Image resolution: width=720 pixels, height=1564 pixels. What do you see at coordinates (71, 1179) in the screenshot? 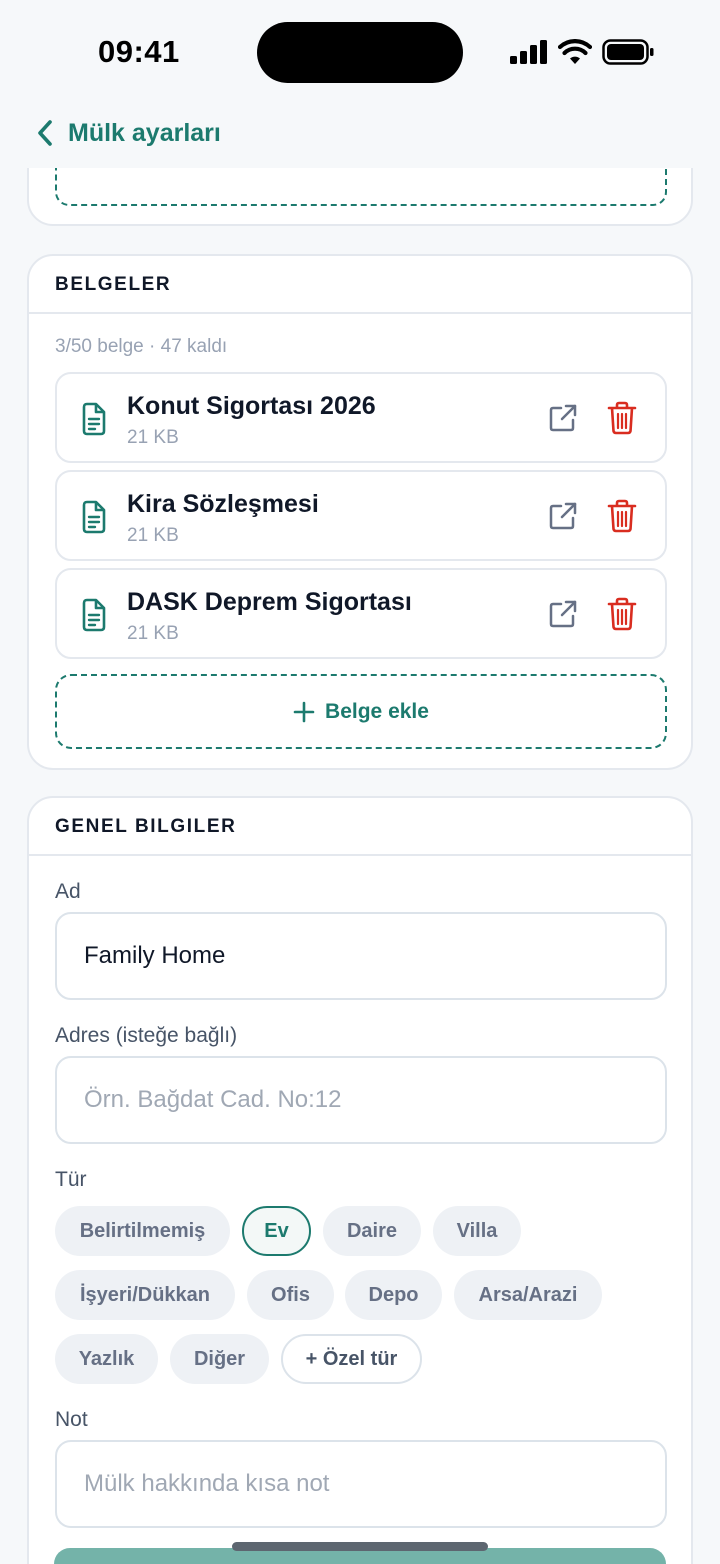
I see `type-label: Tür` at bounding box center [71, 1179].